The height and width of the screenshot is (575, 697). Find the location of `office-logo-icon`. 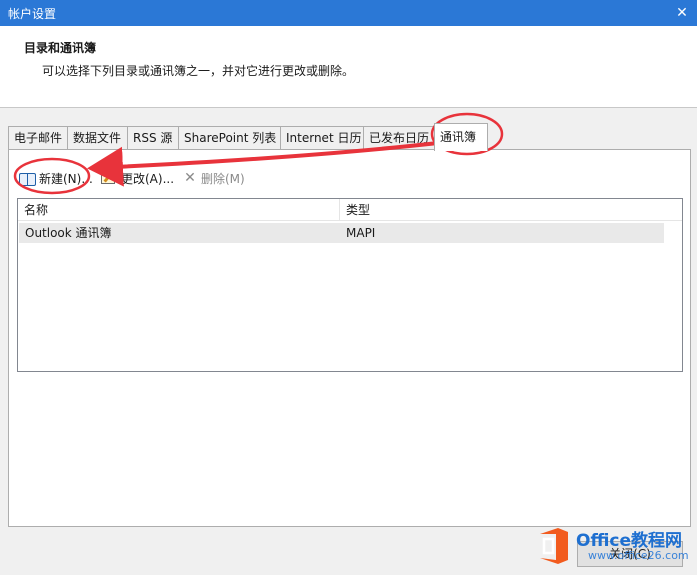

office-logo-icon is located at coordinates (554, 546).